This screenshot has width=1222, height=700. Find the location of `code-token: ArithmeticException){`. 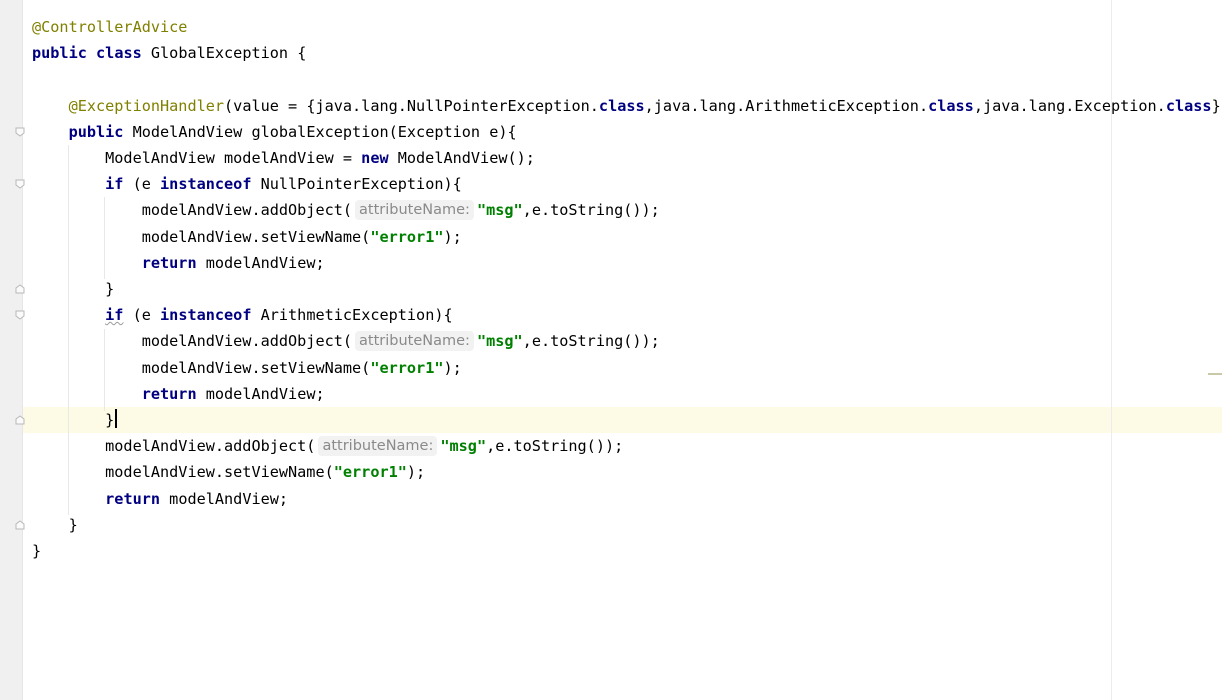

code-token: ArithmeticException){ is located at coordinates (352, 315).